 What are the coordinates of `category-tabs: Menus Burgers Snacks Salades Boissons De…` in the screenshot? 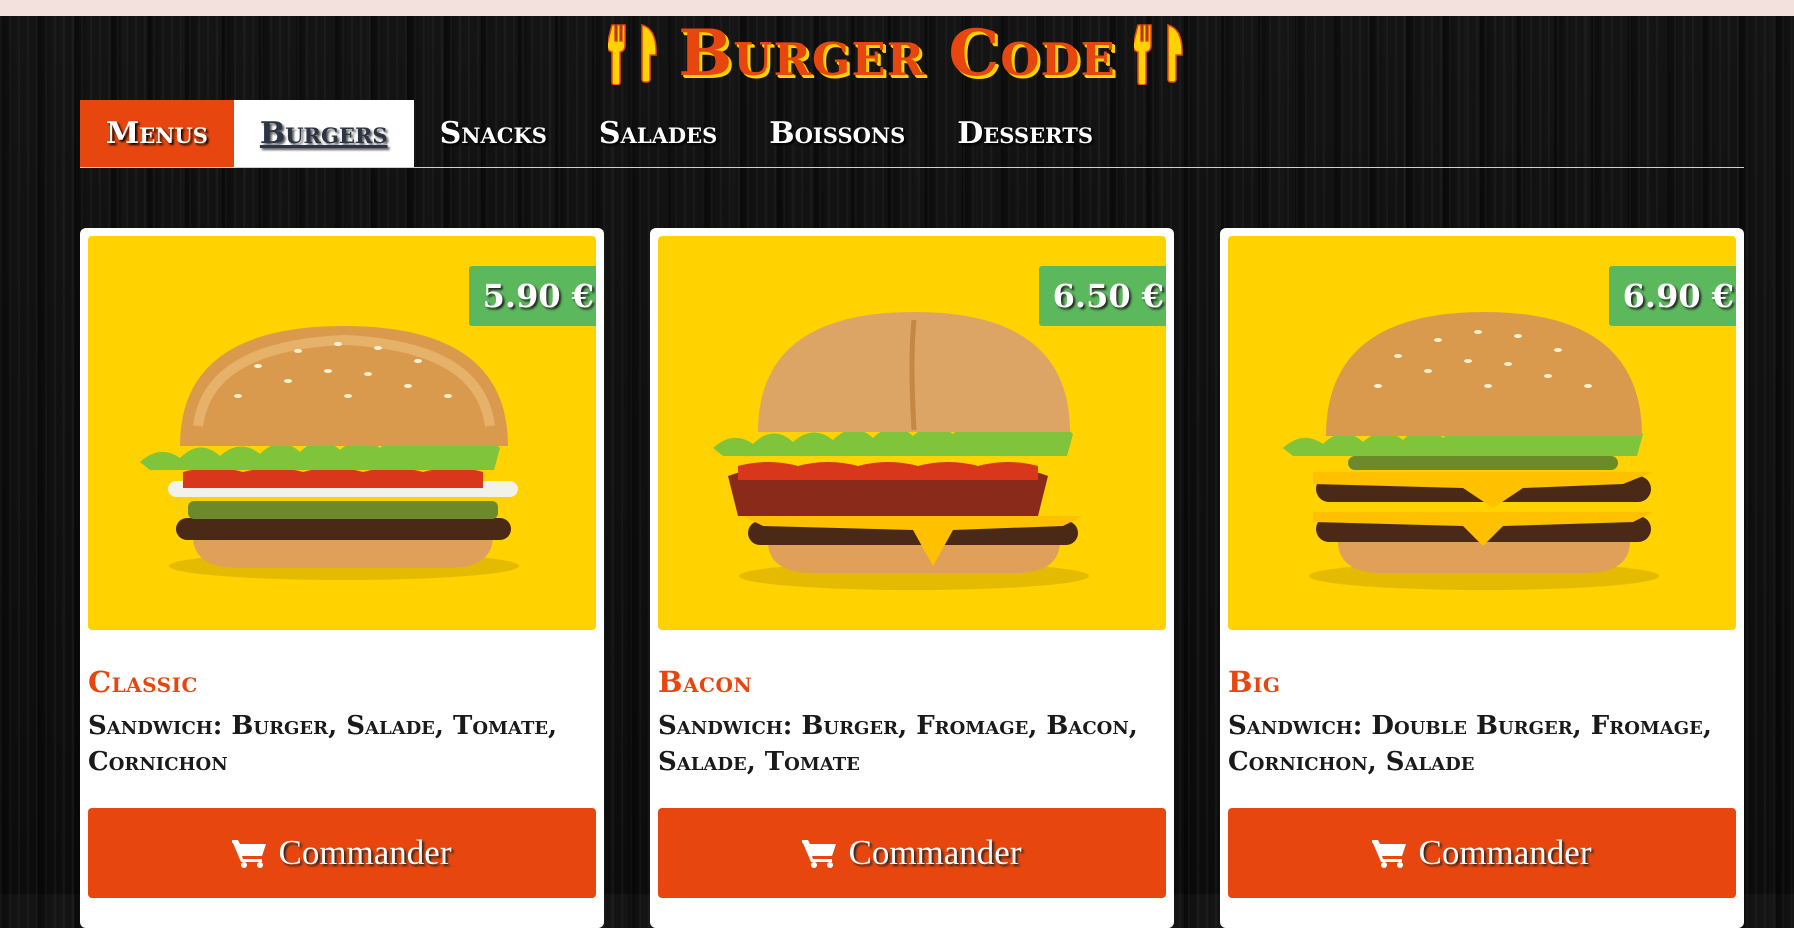 It's located at (912, 134).